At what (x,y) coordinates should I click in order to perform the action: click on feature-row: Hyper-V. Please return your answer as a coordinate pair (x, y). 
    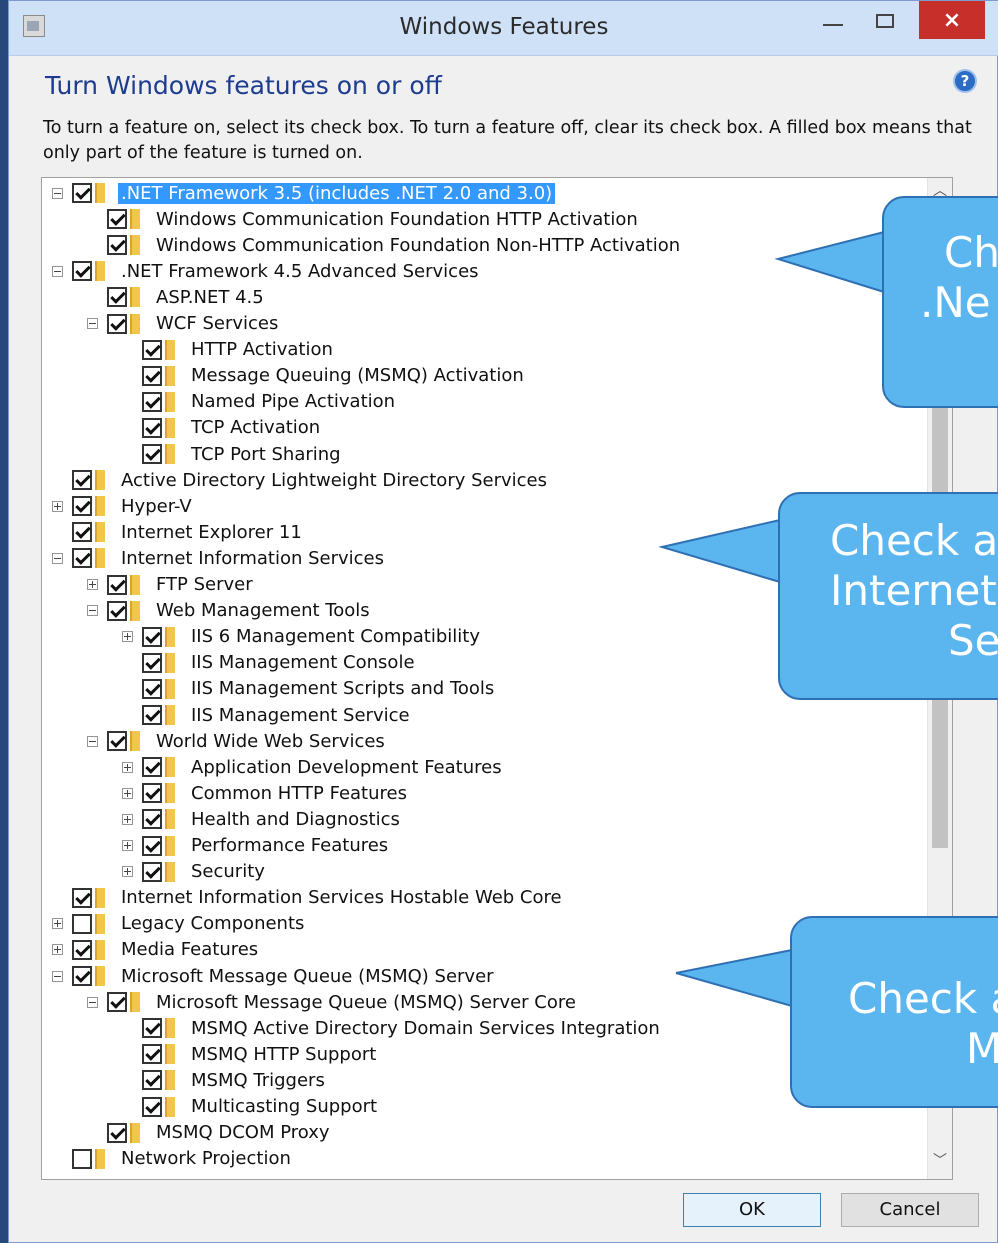
    Looking at the image, I should click on (123, 506).